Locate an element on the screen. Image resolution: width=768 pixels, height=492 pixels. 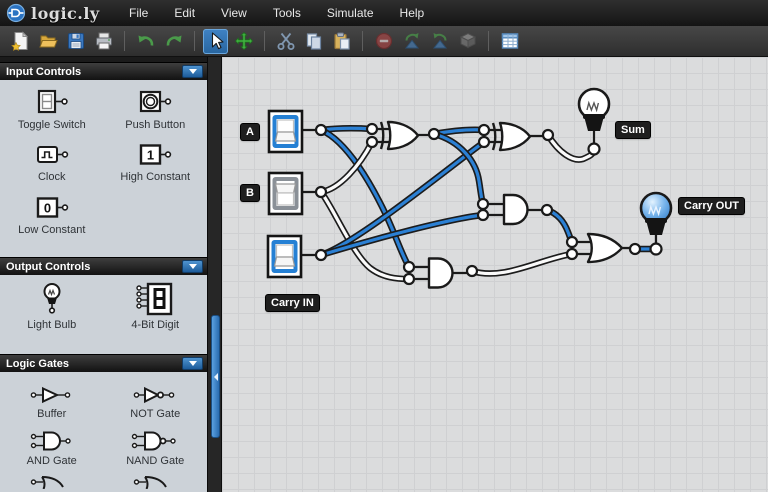
print-button is located at coordinates (103, 41).